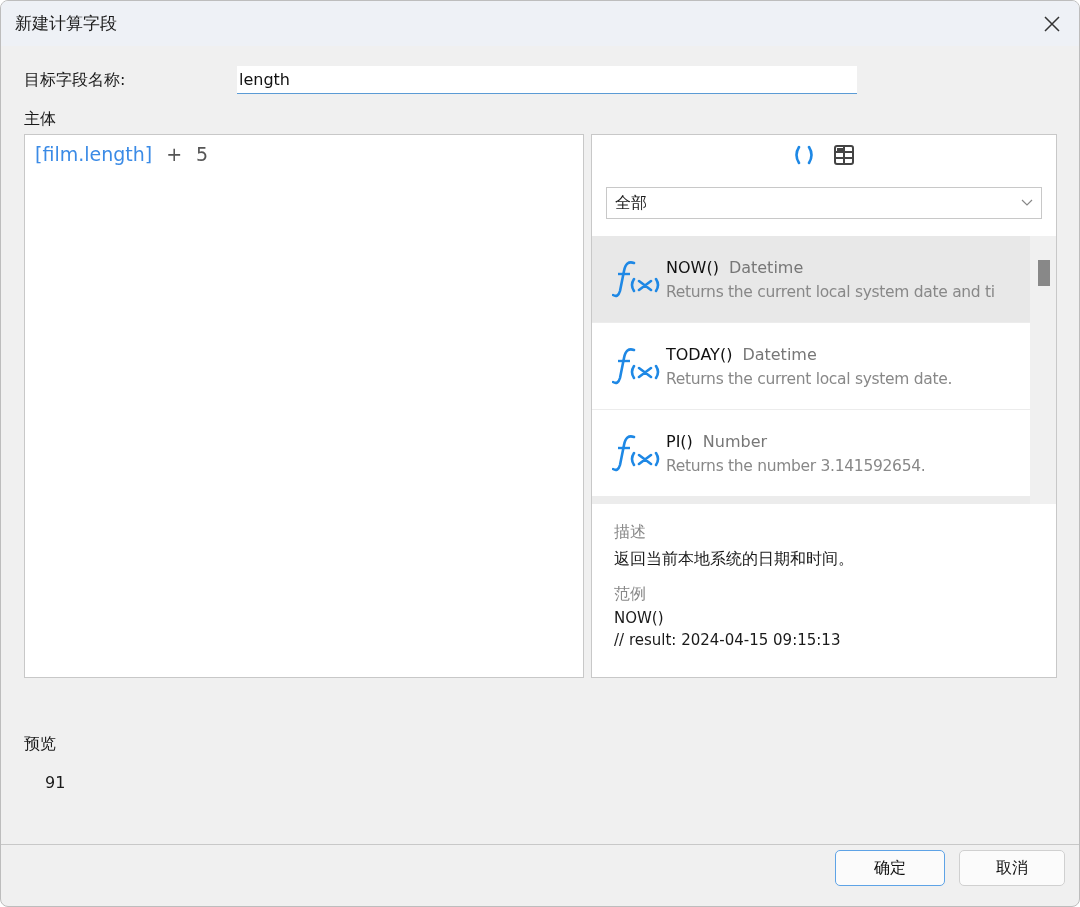 The width and height of the screenshot is (1080, 907). What do you see at coordinates (890, 868) in the screenshot?
I see `confirm-button: 确定` at bounding box center [890, 868].